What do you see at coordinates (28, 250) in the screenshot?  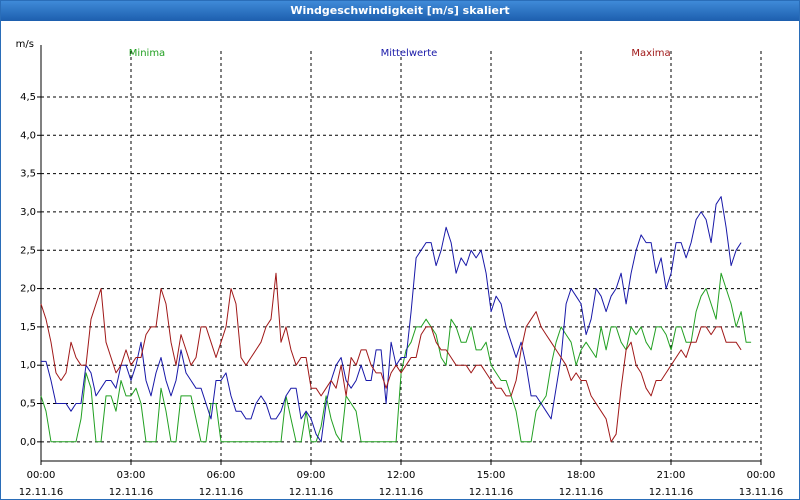 I see `y-tick-label: 2,5` at bounding box center [28, 250].